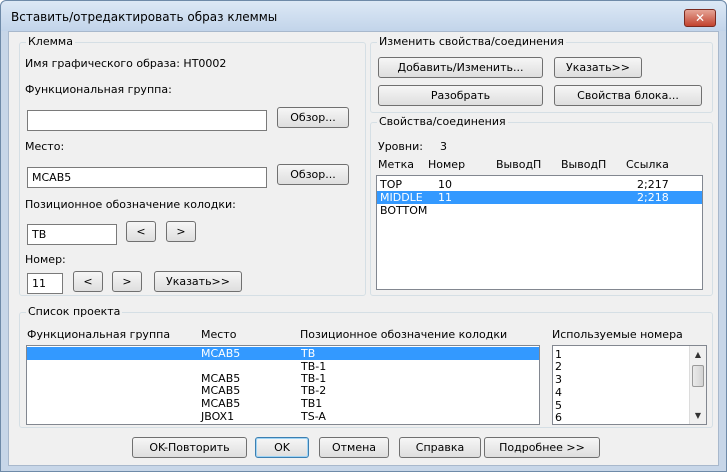 The height and width of the screenshot is (472, 727). What do you see at coordinates (539, 210) in the screenshot?
I see `props-row-bottom: BOTTOM` at bounding box center [539, 210].